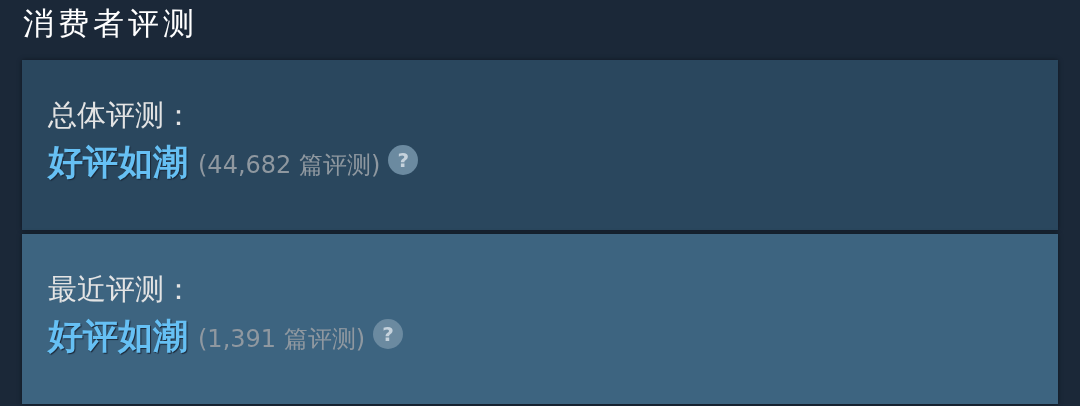 The image size is (1080, 406). I want to click on section-heading: 消费者评测, so click(110, 23).